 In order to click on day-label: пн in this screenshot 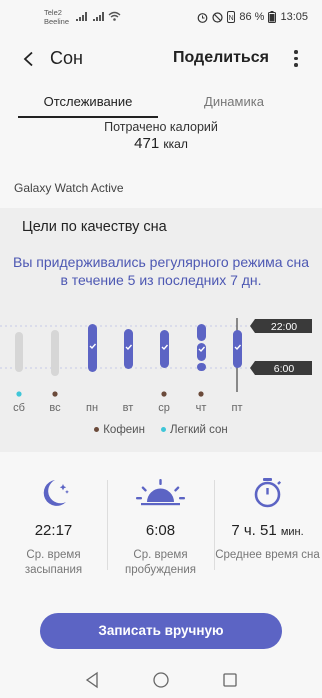, I will do `click(92, 408)`.